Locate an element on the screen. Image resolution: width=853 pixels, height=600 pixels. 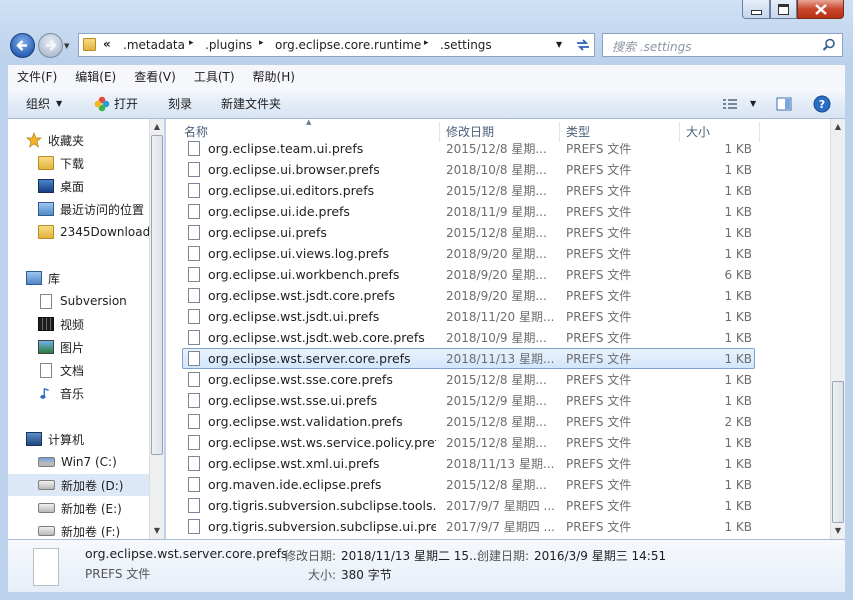
file-name: org.eclipse.ui.ide.prefs is located at coordinates (311, 211).